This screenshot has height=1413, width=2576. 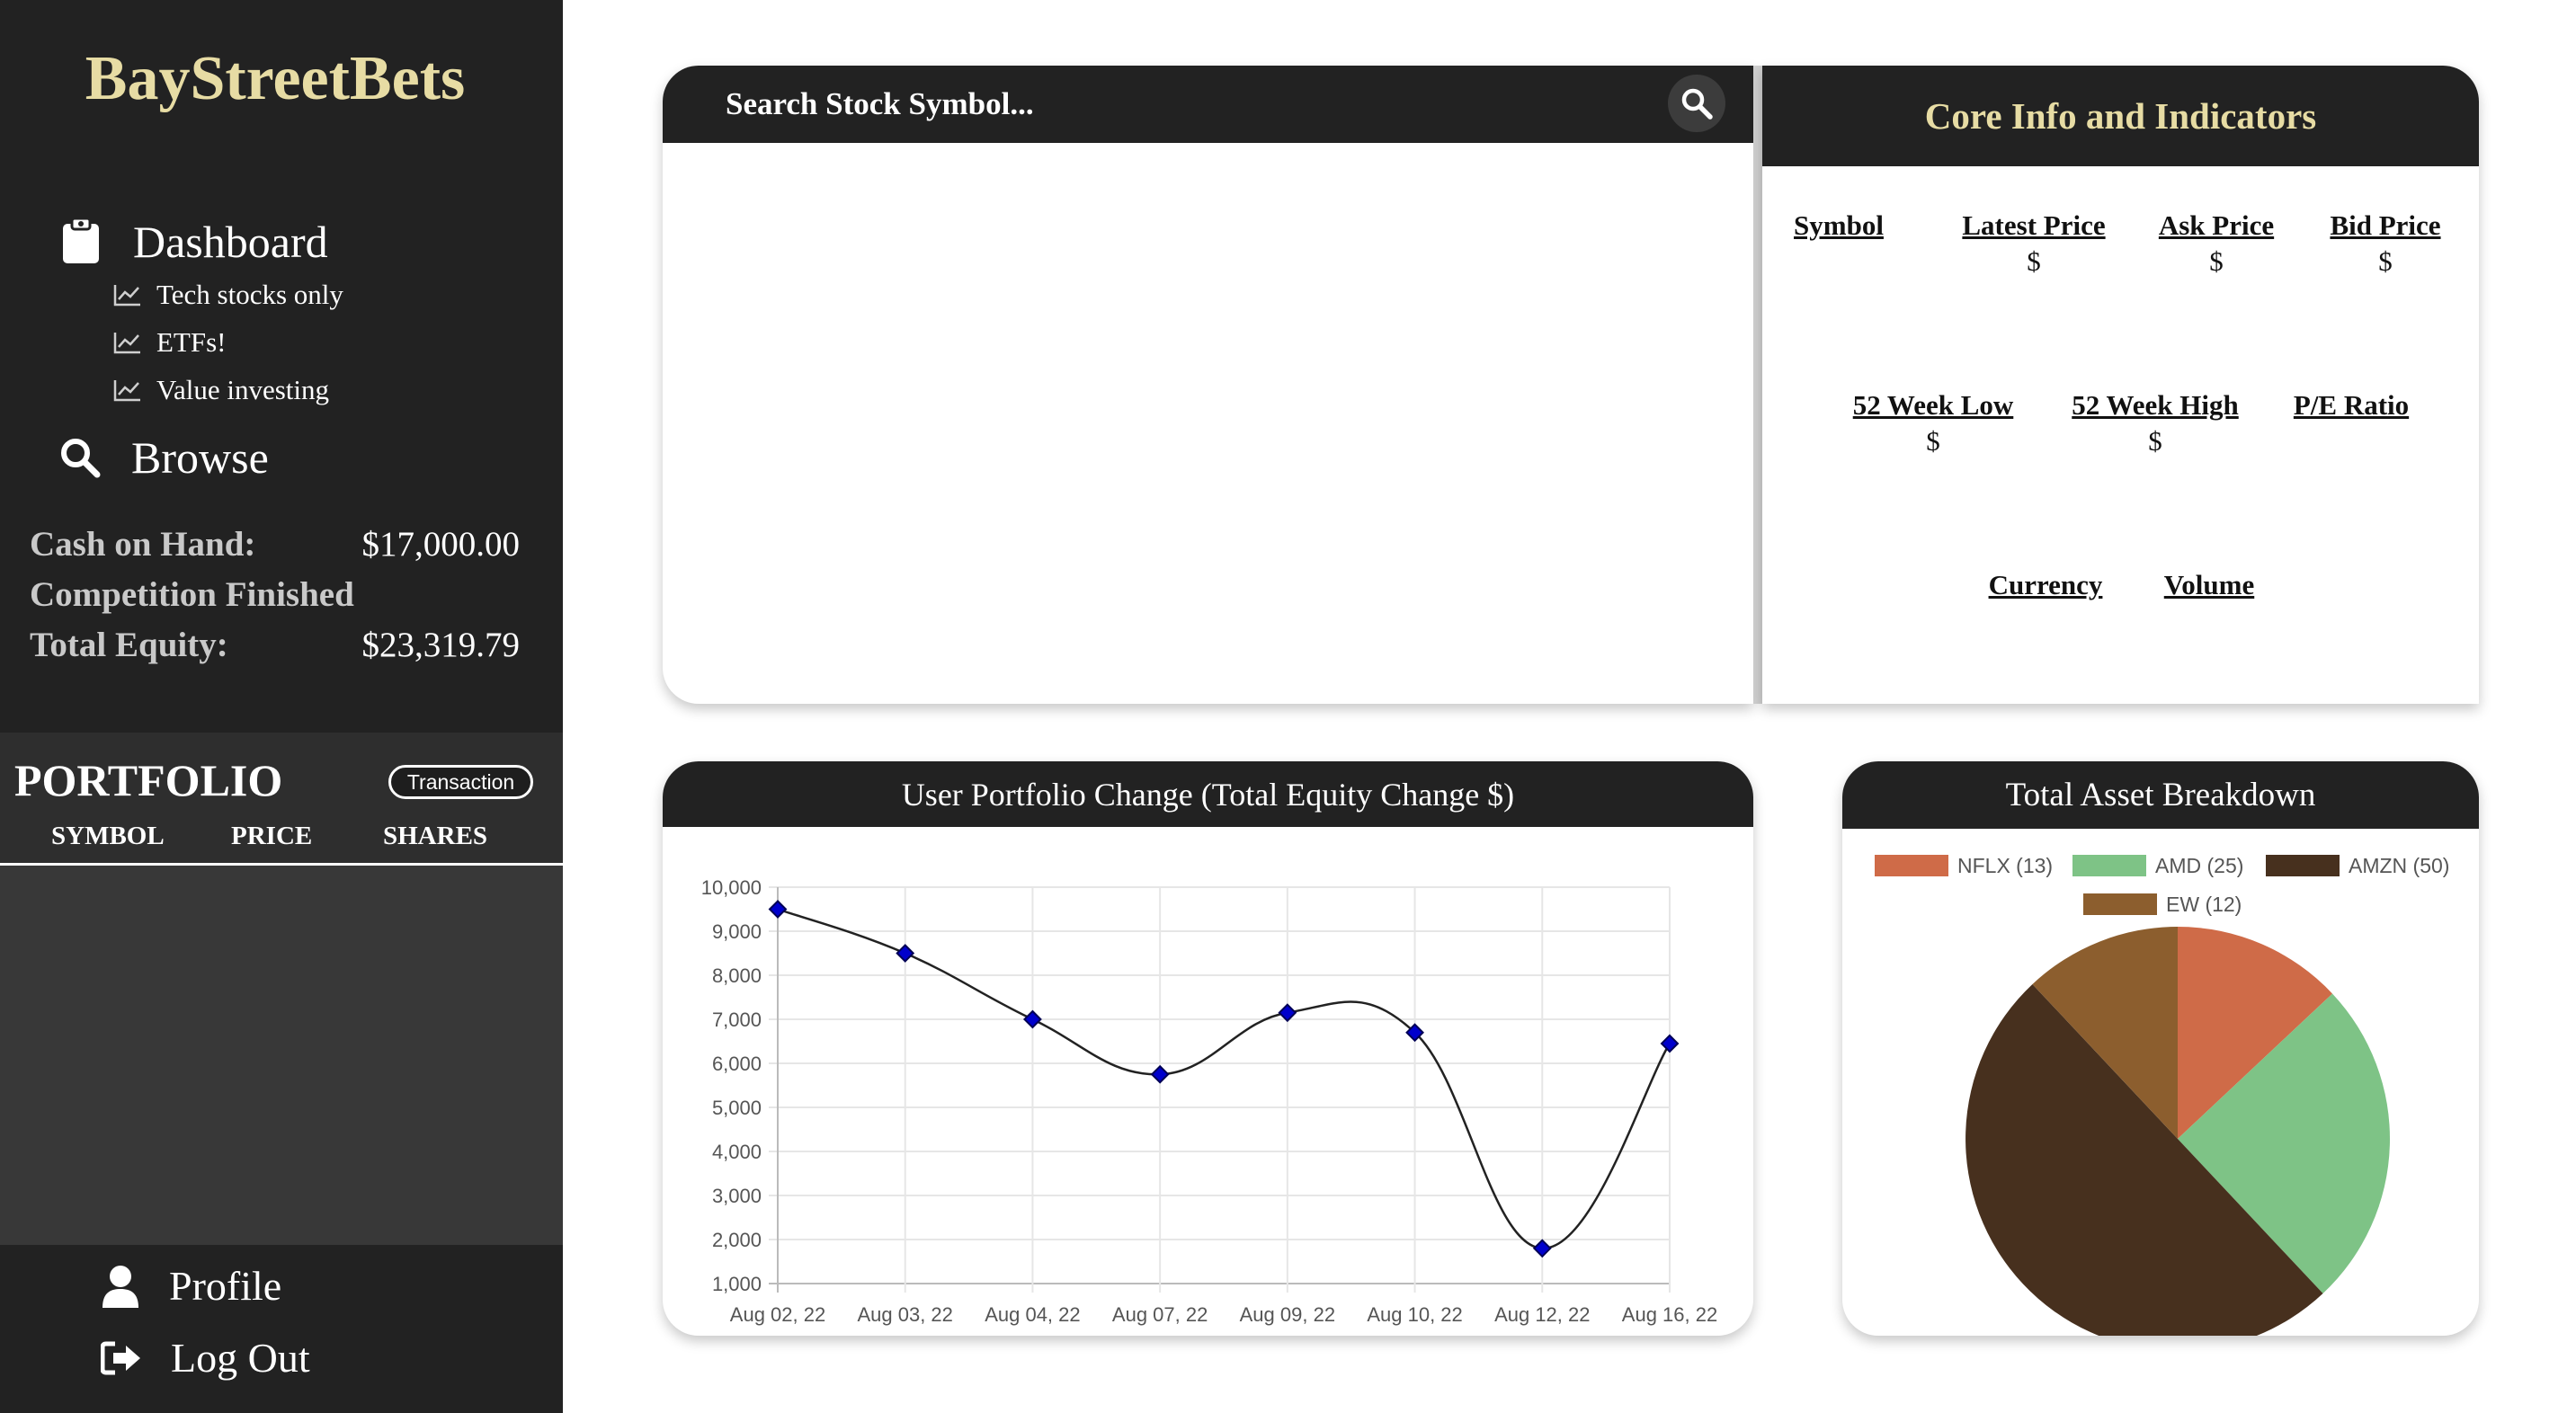 What do you see at coordinates (129, 645) in the screenshot?
I see `equity-label: Total Equity:` at bounding box center [129, 645].